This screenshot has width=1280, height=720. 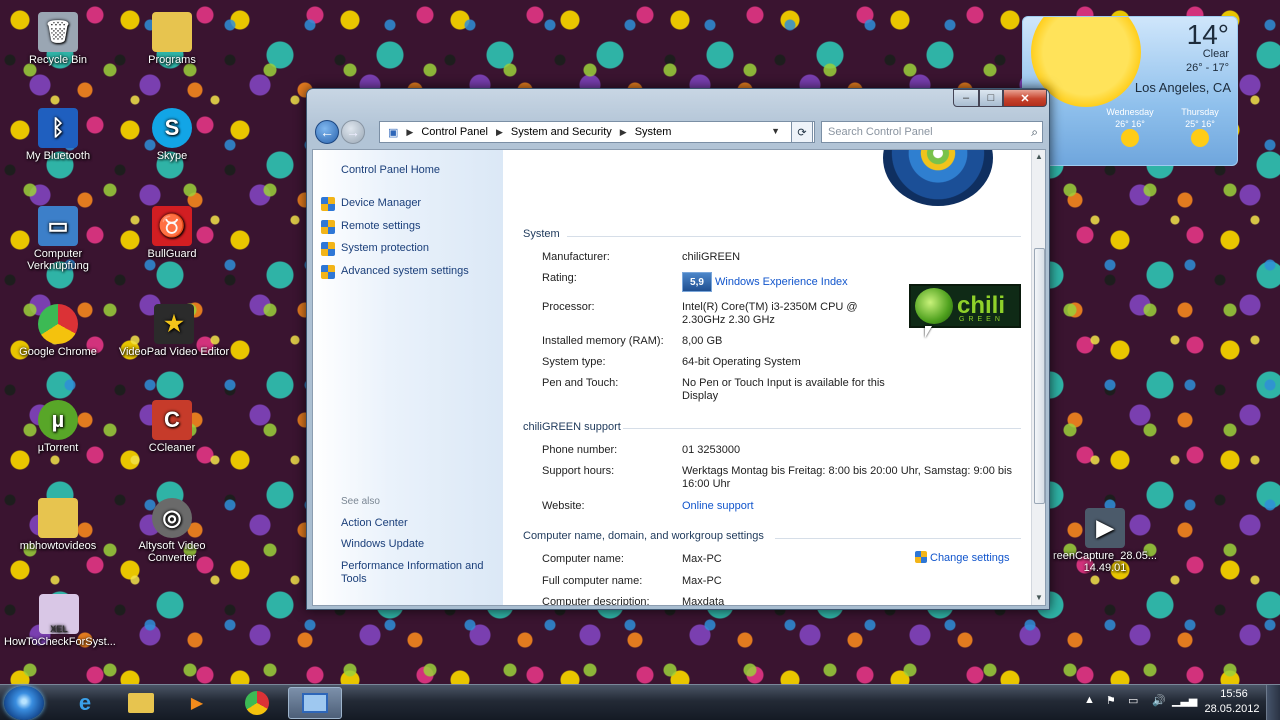 What do you see at coordinates (1034, 132) in the screenshot?
I see `search-icon: ⌕` at bounding box center [1034, 132].